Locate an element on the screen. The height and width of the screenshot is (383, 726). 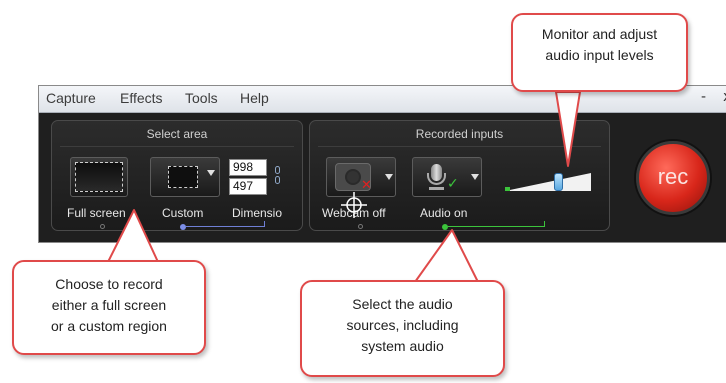
callout-line: either a full screen is located at coordinates (109, 305).